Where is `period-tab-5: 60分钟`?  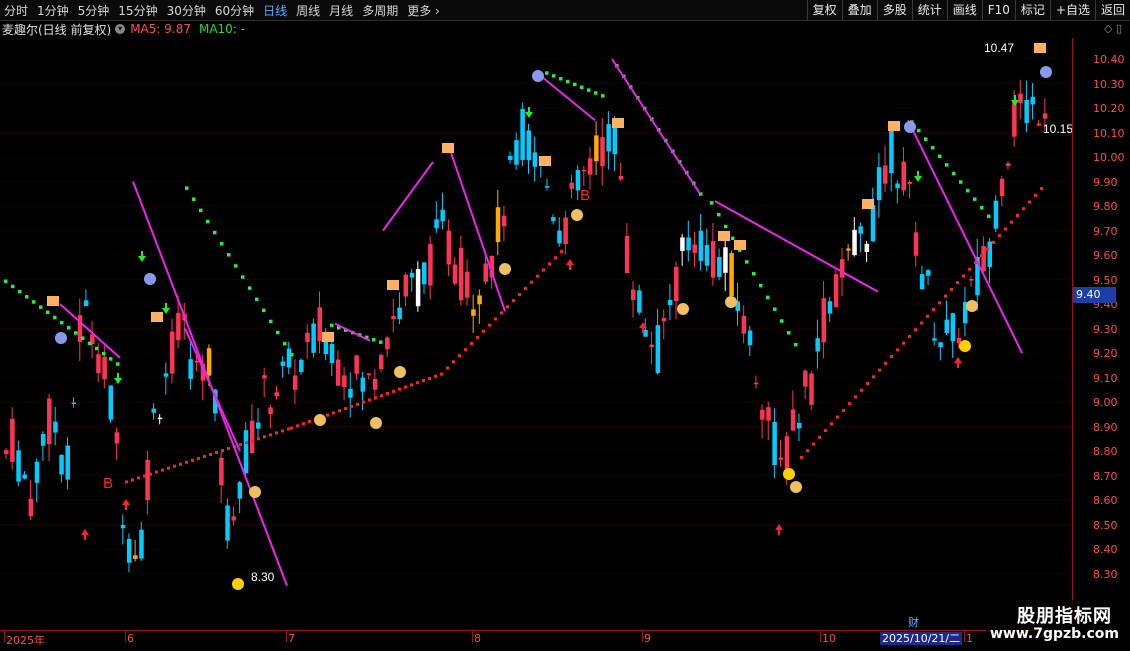 period-tab-5: 60分钟 is located at coordinates (234, 10).